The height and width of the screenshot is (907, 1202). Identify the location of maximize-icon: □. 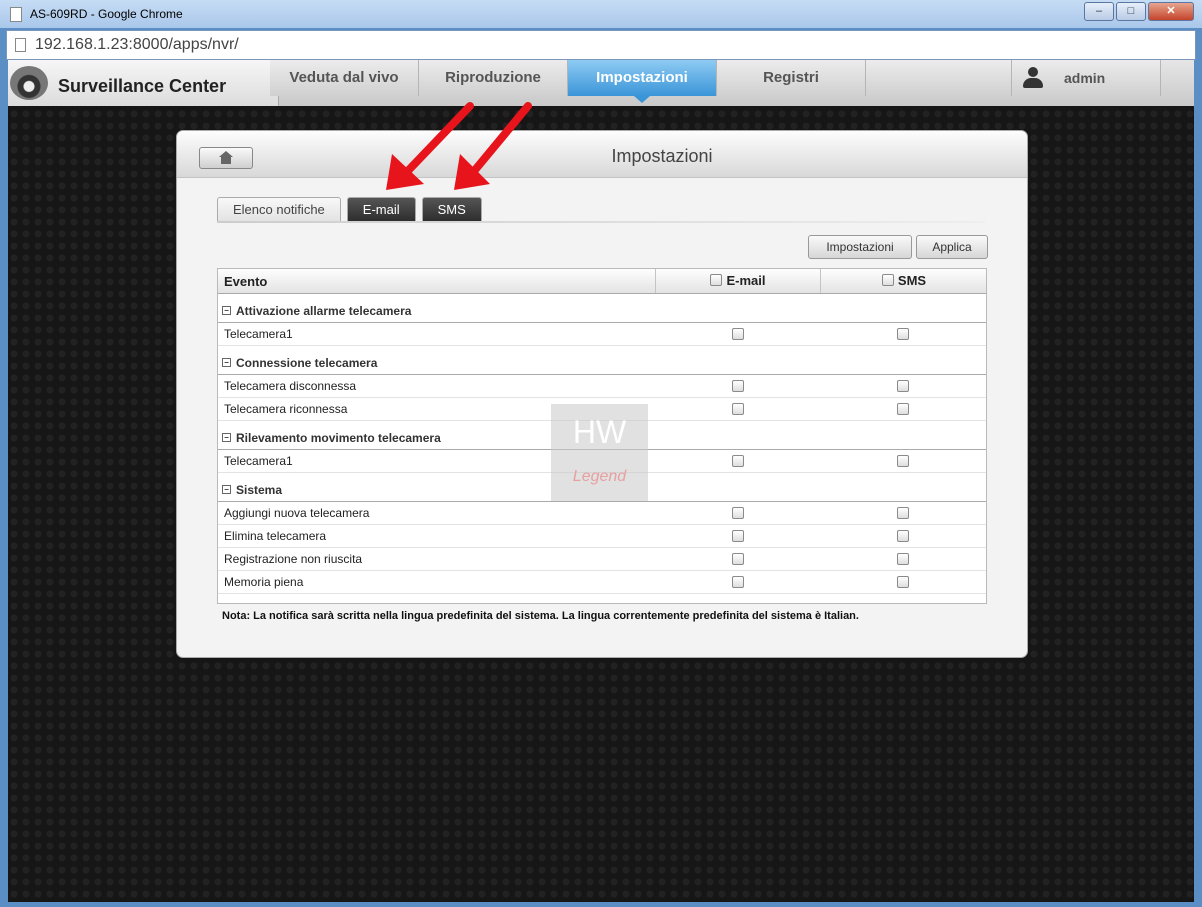
(1131, 11).